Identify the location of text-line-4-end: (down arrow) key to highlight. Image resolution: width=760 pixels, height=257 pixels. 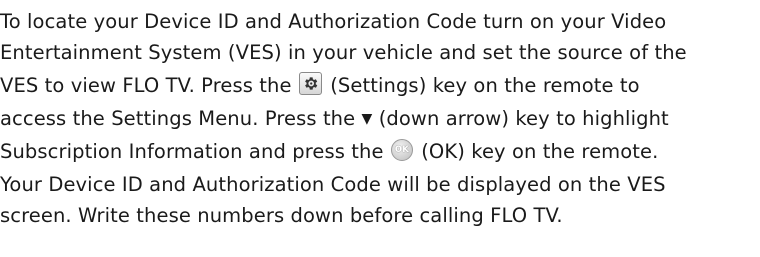
(520, 118).